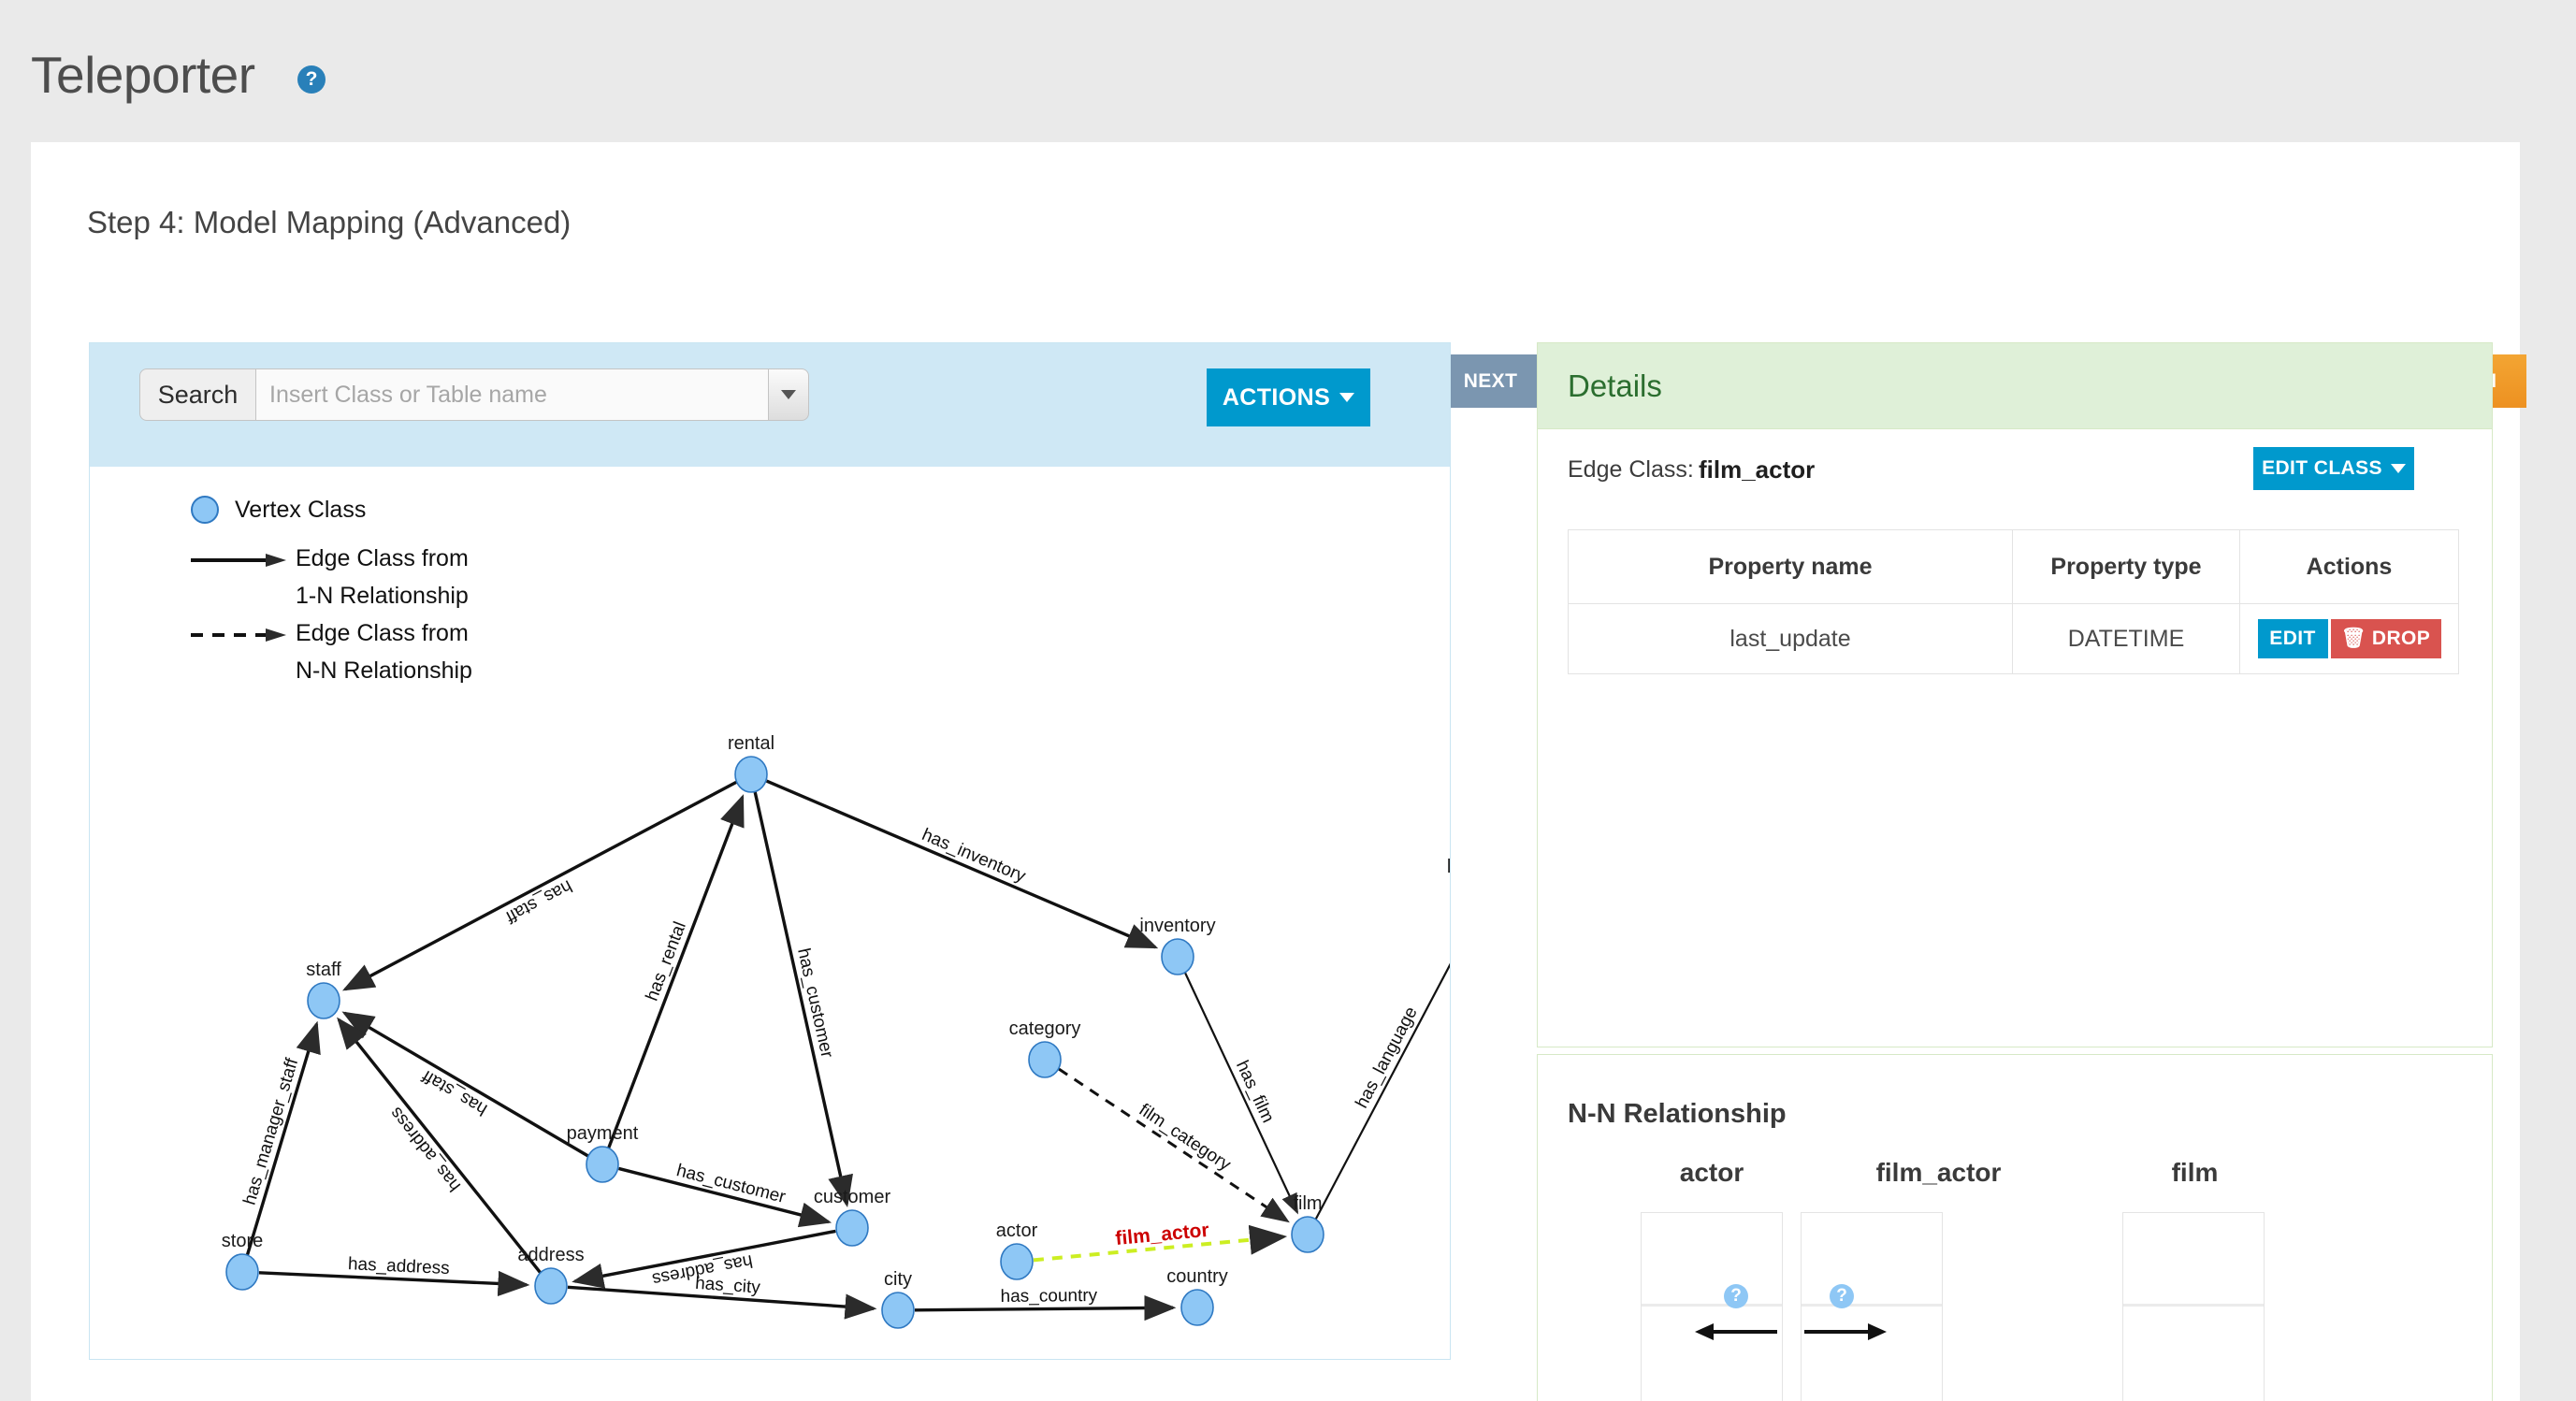 This screenshot has height=1401, width=2576. I want to click on graph-edge-label: has_city, so click(727, 1286).